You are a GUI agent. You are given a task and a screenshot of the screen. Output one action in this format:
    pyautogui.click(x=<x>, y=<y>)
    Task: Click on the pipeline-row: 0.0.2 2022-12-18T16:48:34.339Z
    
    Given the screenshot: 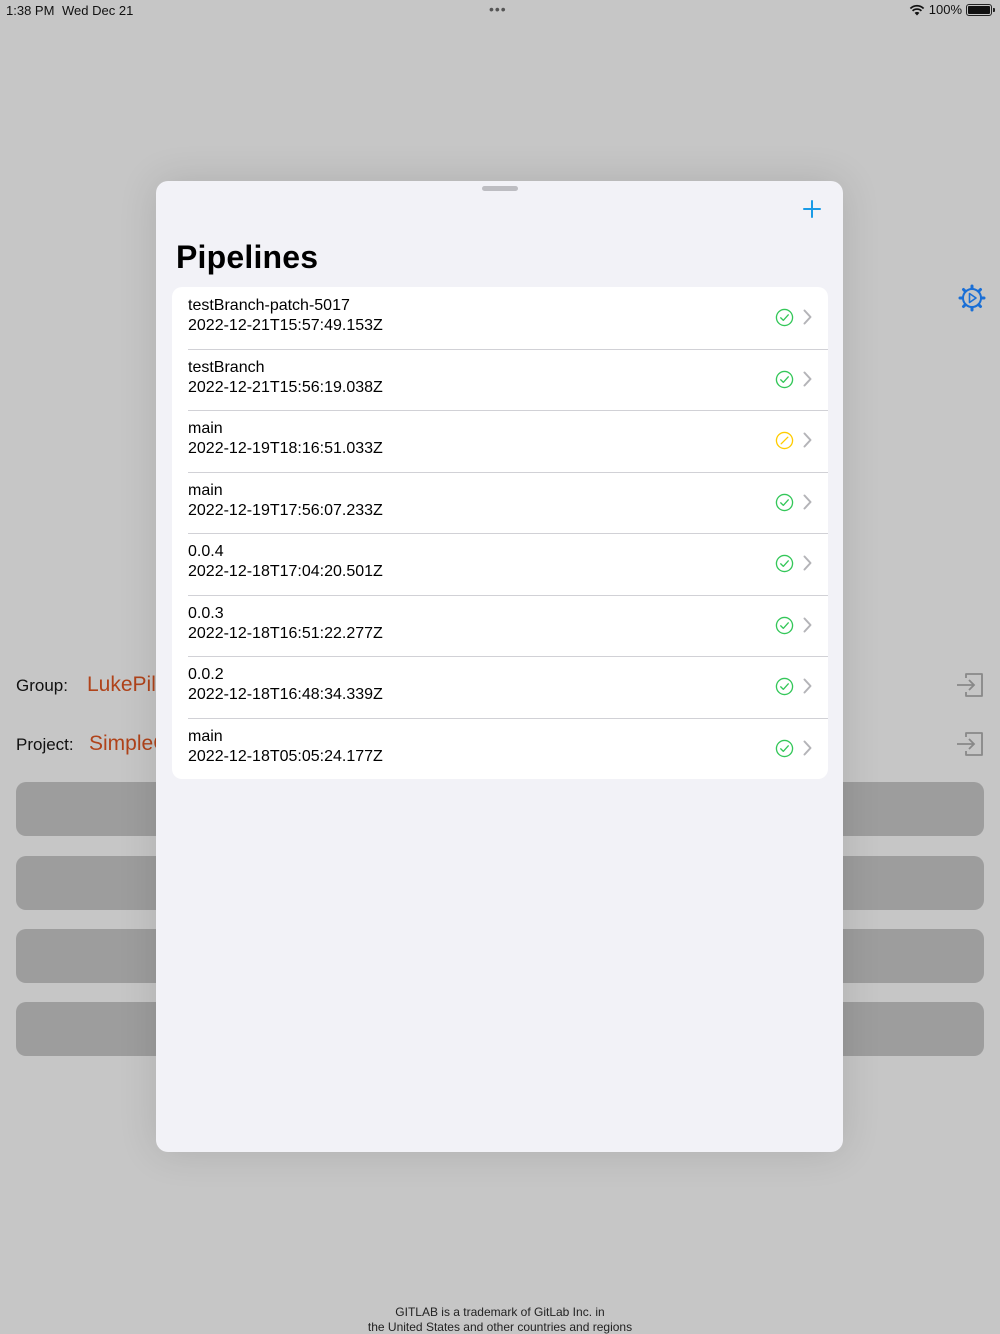 What is the action you would take?
    pyautogui.click(x=500, y=687)
    